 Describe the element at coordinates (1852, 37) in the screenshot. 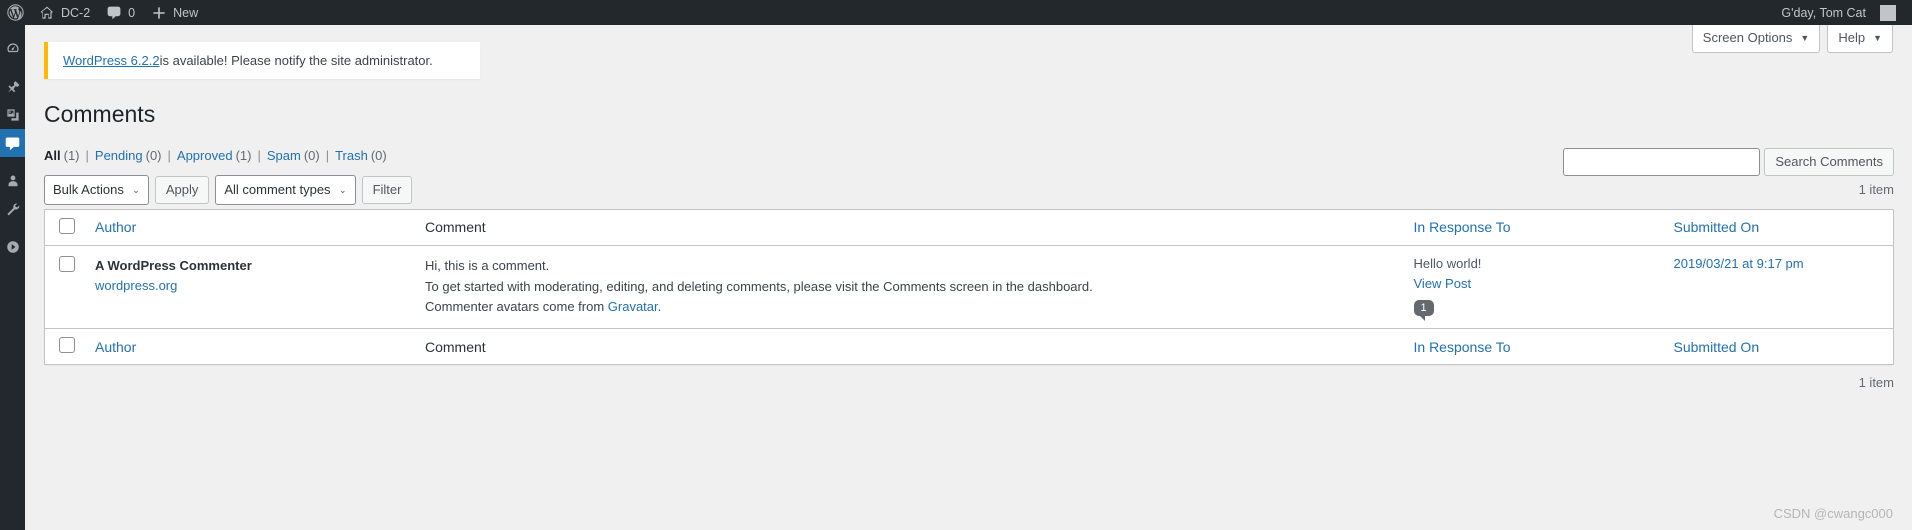

I see `help-label: Help` at that location.